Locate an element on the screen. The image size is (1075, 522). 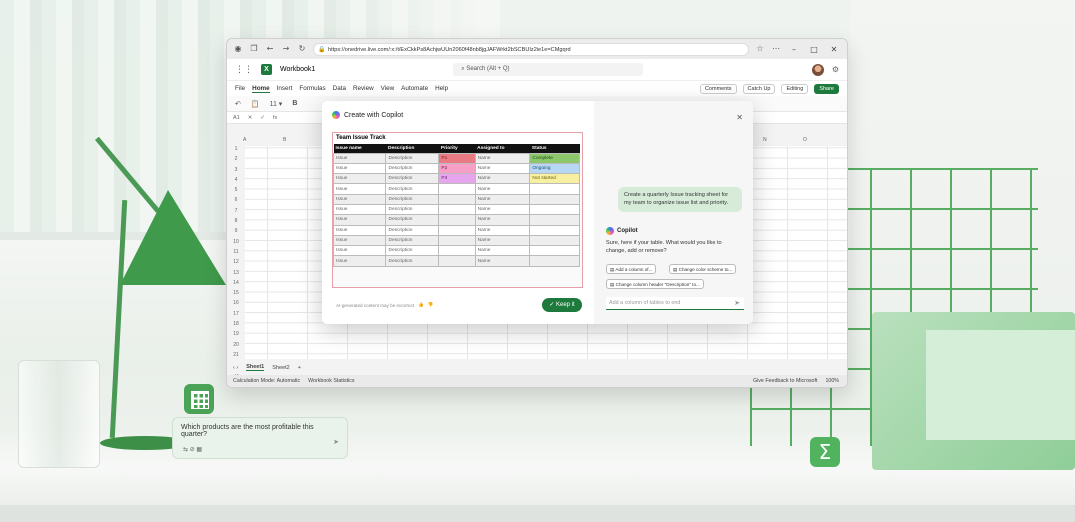
cell-reference: A1 is located at coordinates (236, 118).